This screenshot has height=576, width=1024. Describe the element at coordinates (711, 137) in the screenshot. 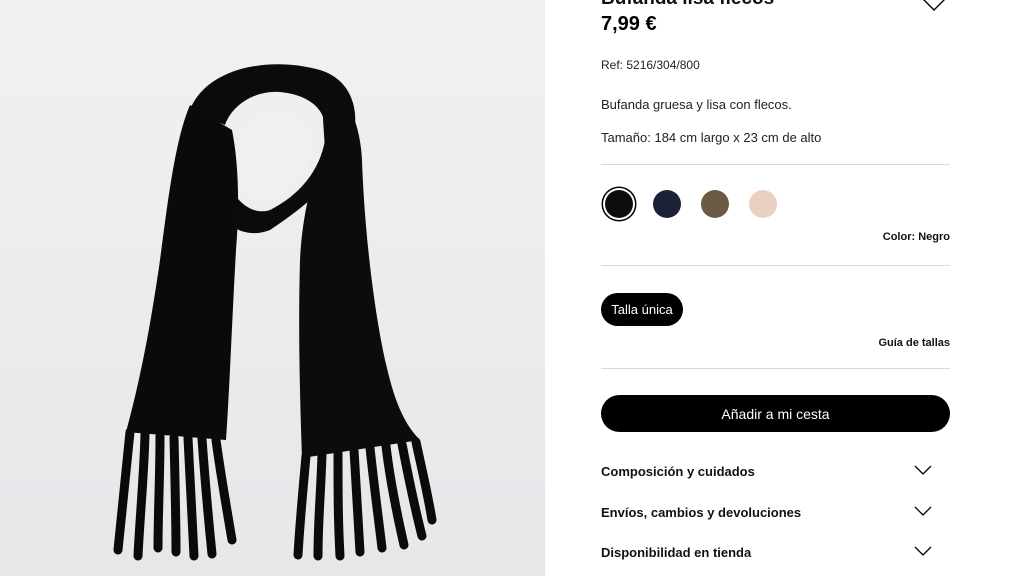

I see `product-size-info: Tamaño: 184 cm largo x 23 cm de alto` at that location.